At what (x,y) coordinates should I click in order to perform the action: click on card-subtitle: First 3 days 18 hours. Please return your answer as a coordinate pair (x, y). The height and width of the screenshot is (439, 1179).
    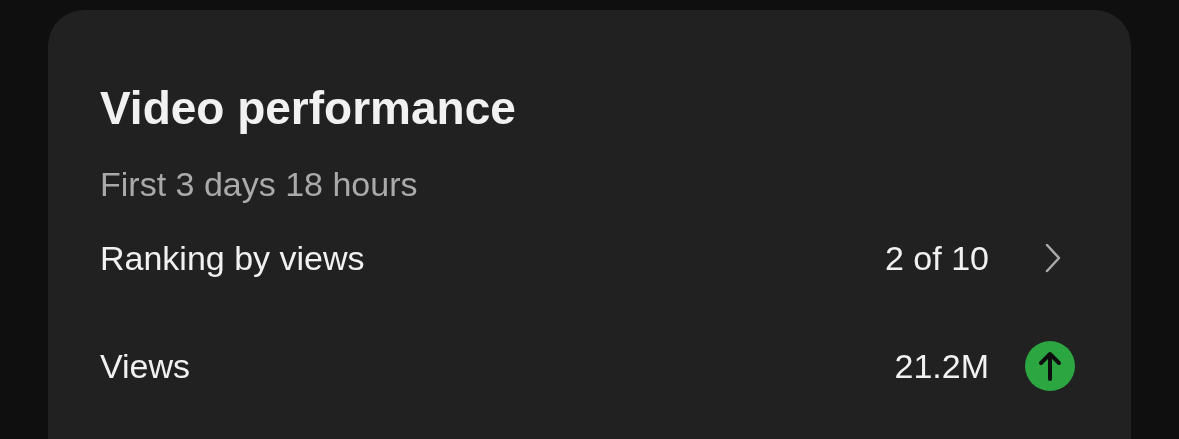
    Looking at the image, I should click on (259, 184).